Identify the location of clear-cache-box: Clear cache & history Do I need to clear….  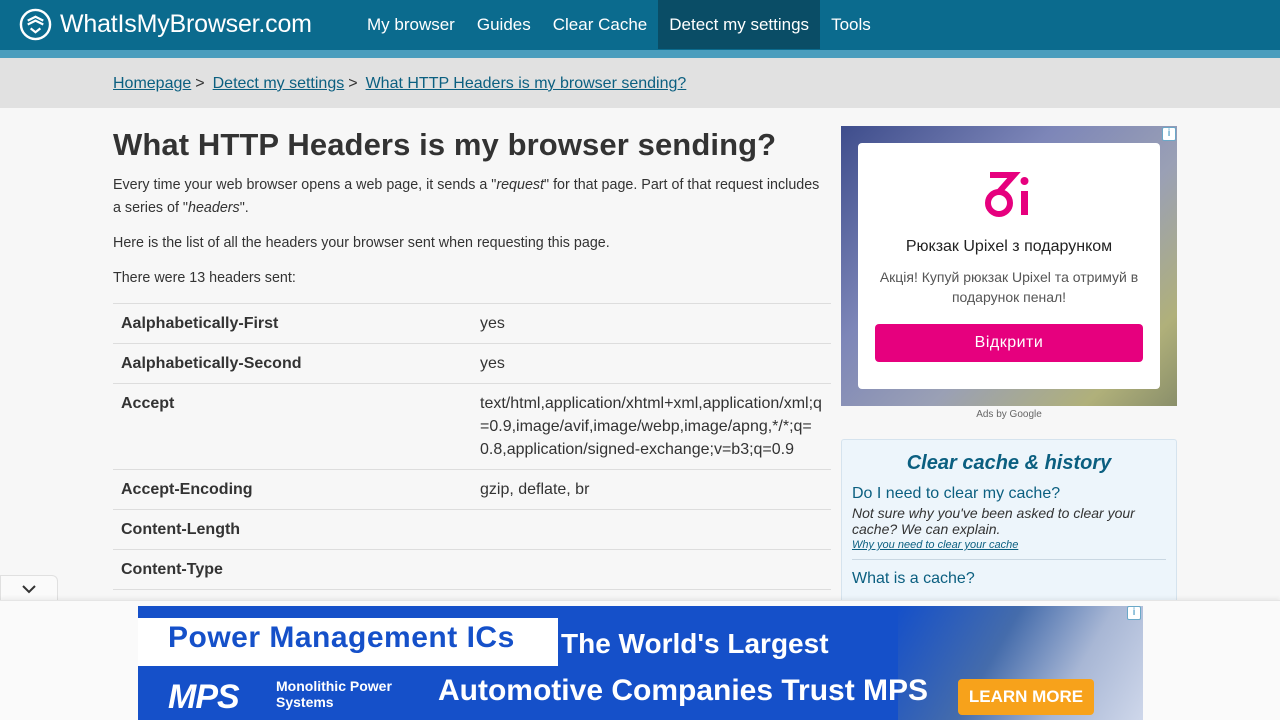
(1009, 524).